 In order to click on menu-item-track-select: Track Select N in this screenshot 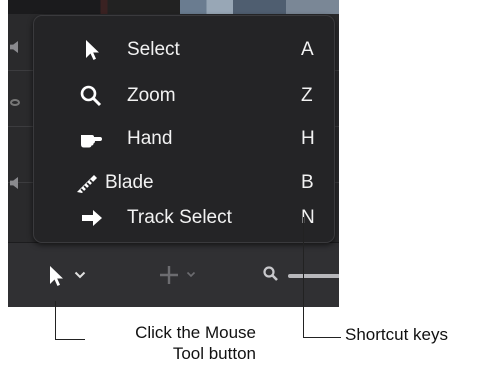, I will do `click(185, 218)`.